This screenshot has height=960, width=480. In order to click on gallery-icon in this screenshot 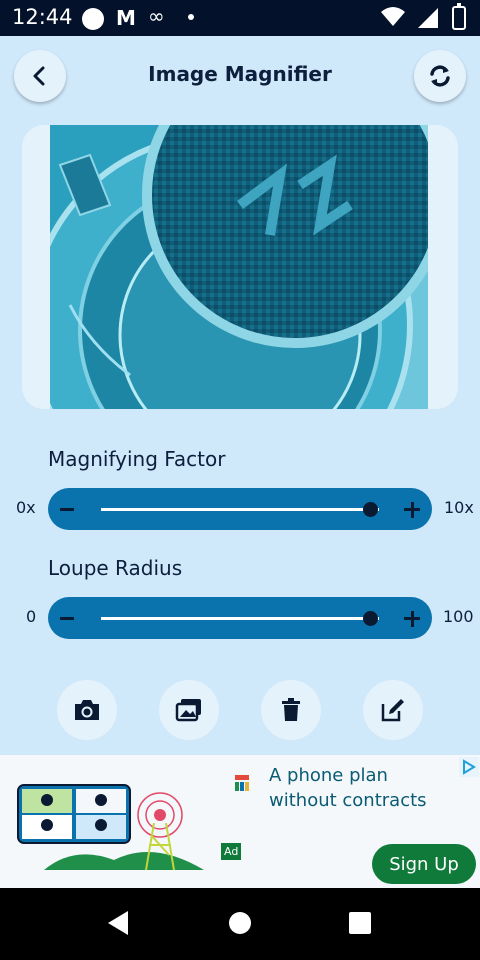, I will do `click(188, 710)`.